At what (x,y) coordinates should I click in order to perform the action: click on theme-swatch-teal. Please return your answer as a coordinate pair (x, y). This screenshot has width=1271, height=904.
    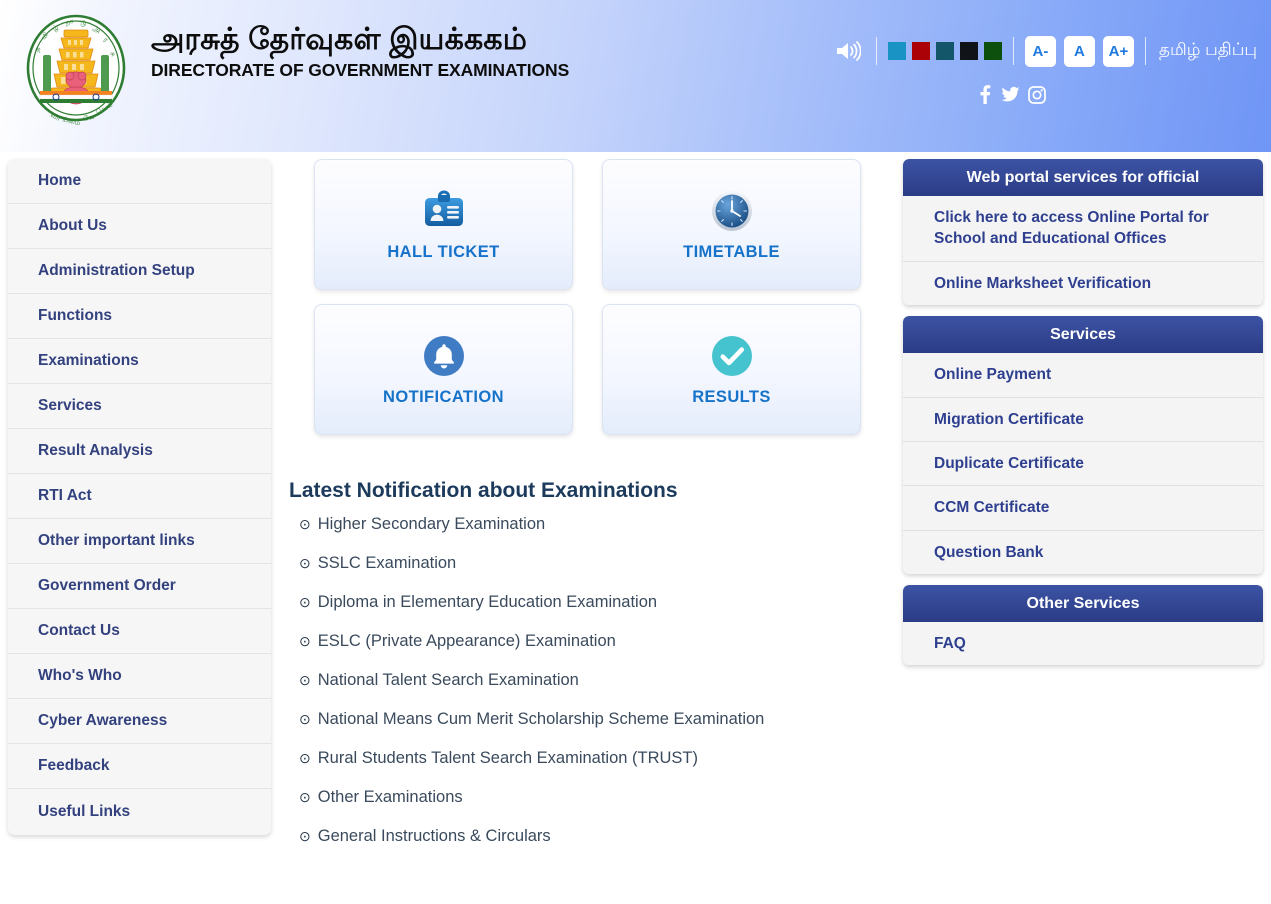
    Looking at the image, I should click on (944, 51).